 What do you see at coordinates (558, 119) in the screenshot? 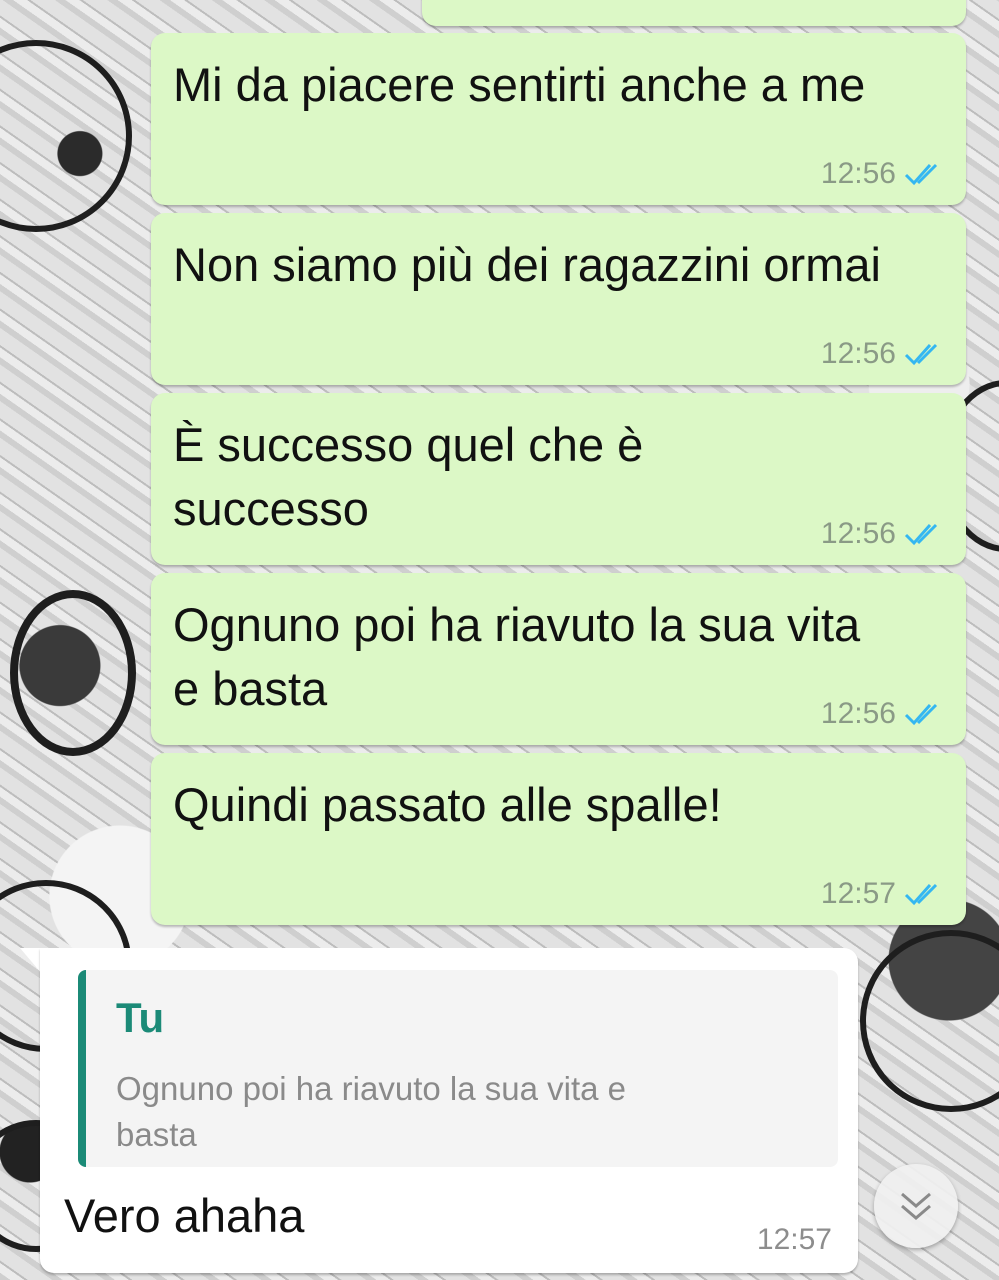
I see `outgoing-message: Mi da piacere sentirti anche a me 12:56` at bounding box center [558, 119].